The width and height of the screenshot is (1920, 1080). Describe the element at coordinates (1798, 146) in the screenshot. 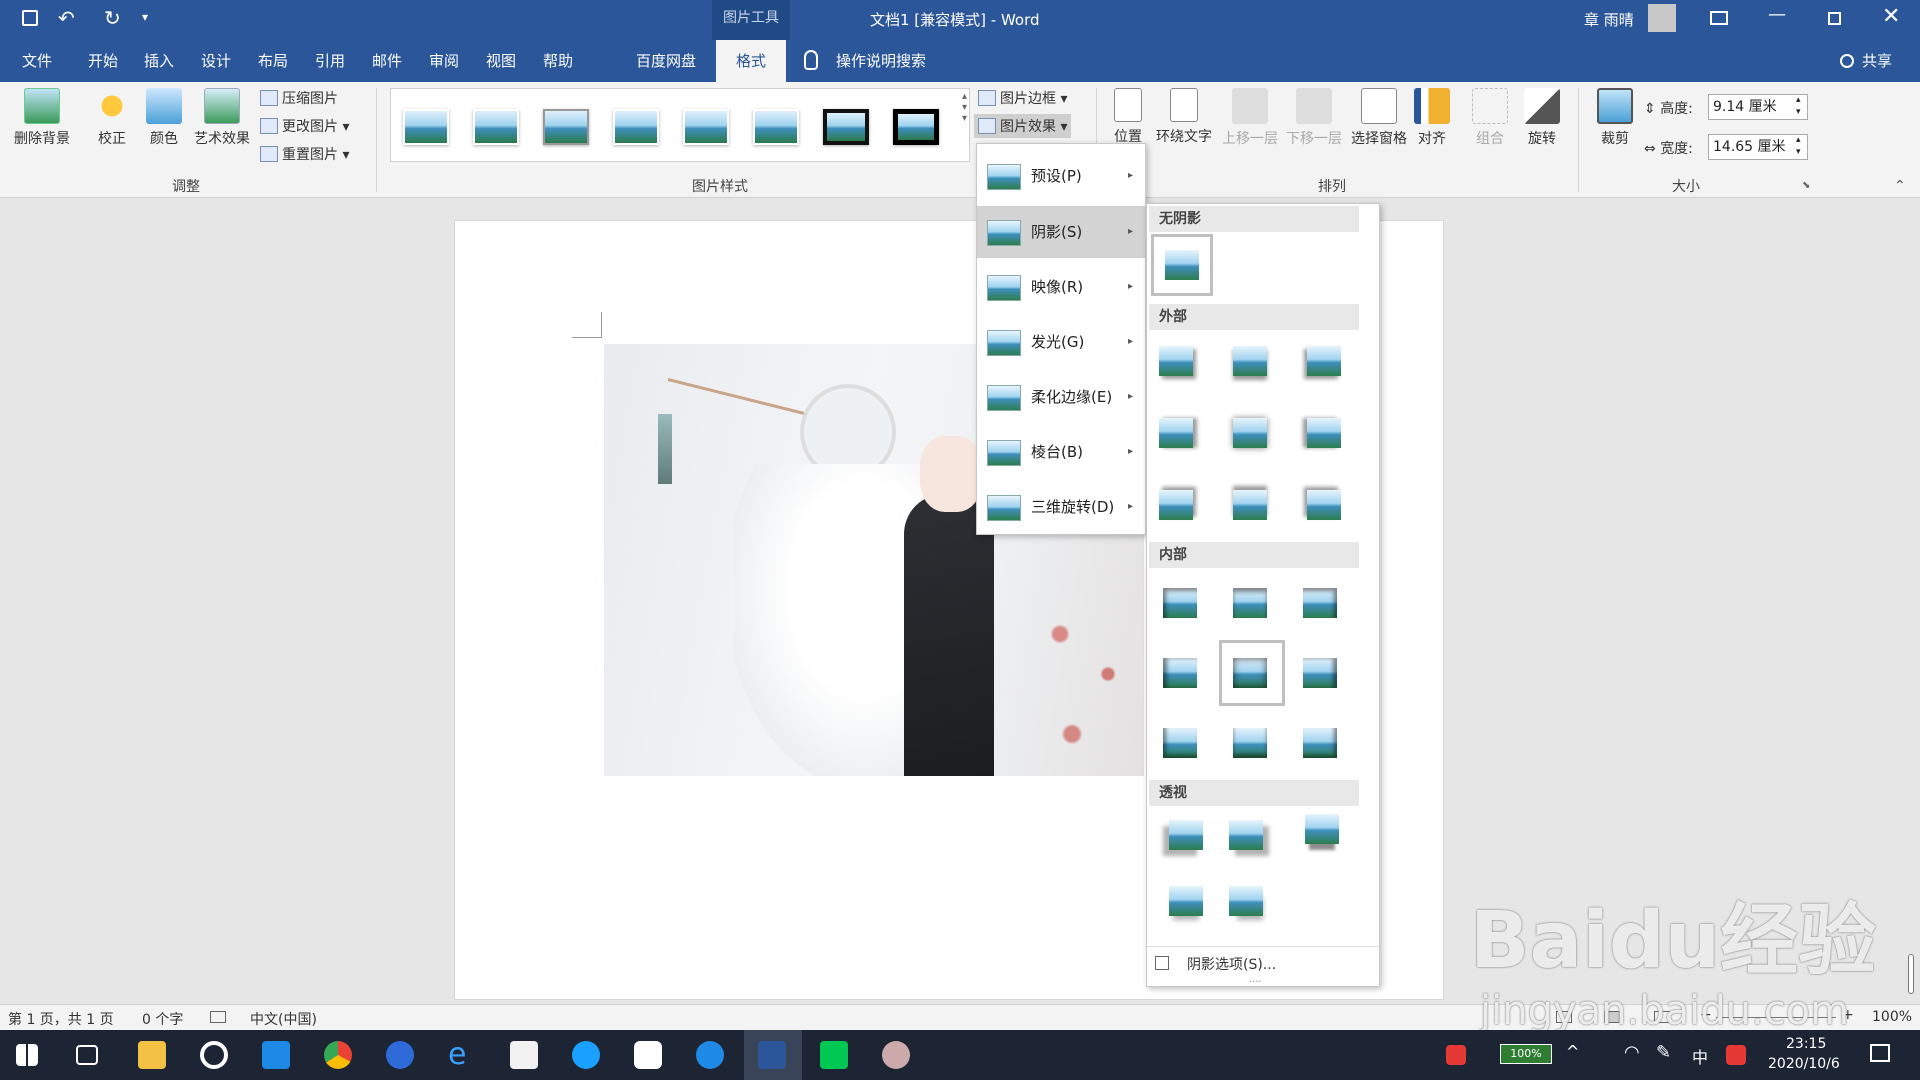

I see `width-spinner-icon: ▴ ▾` at that location.